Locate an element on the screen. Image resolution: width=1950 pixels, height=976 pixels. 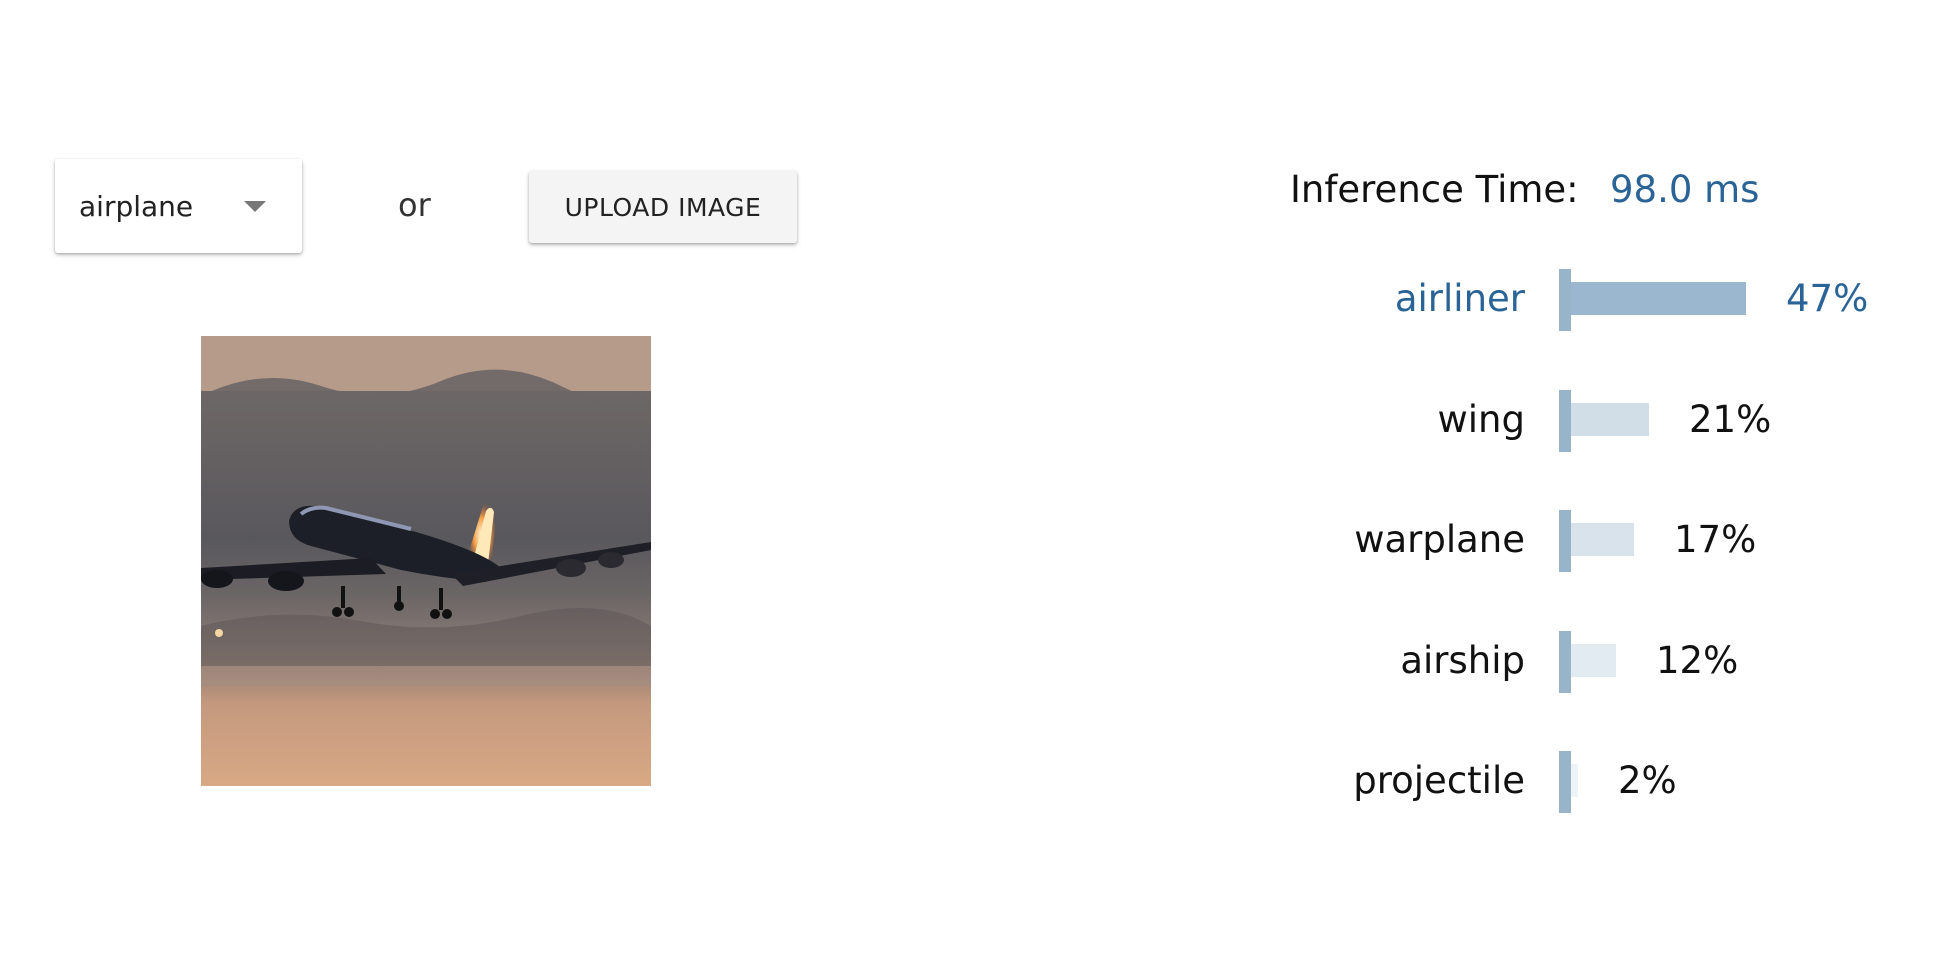
image-select-dropdown: airplane is located at coordinates (178, 206).